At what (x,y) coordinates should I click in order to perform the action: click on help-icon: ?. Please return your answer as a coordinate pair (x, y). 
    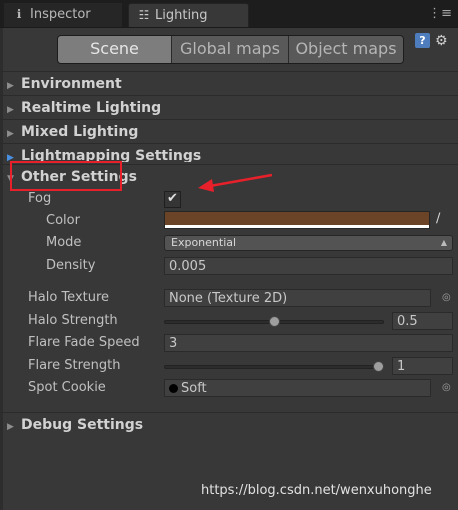
    Looking at the image, I should click on (422, 40).